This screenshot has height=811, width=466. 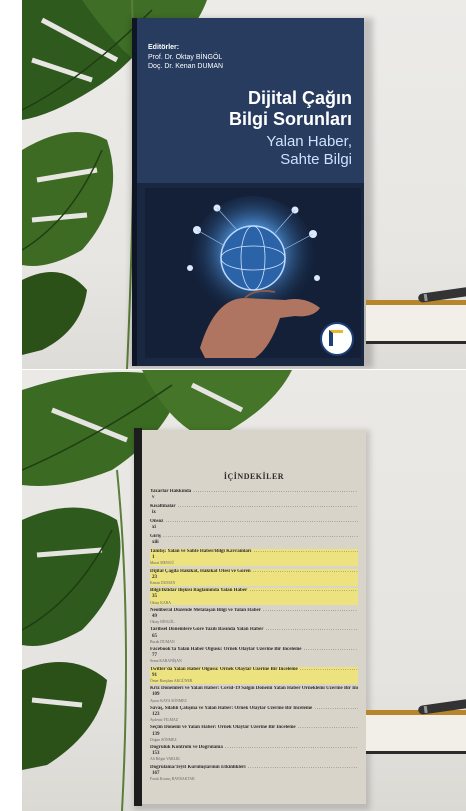 I want to click on toc-entry-author: Ali Bilgin VARLIK, so click(x=165, y=759).